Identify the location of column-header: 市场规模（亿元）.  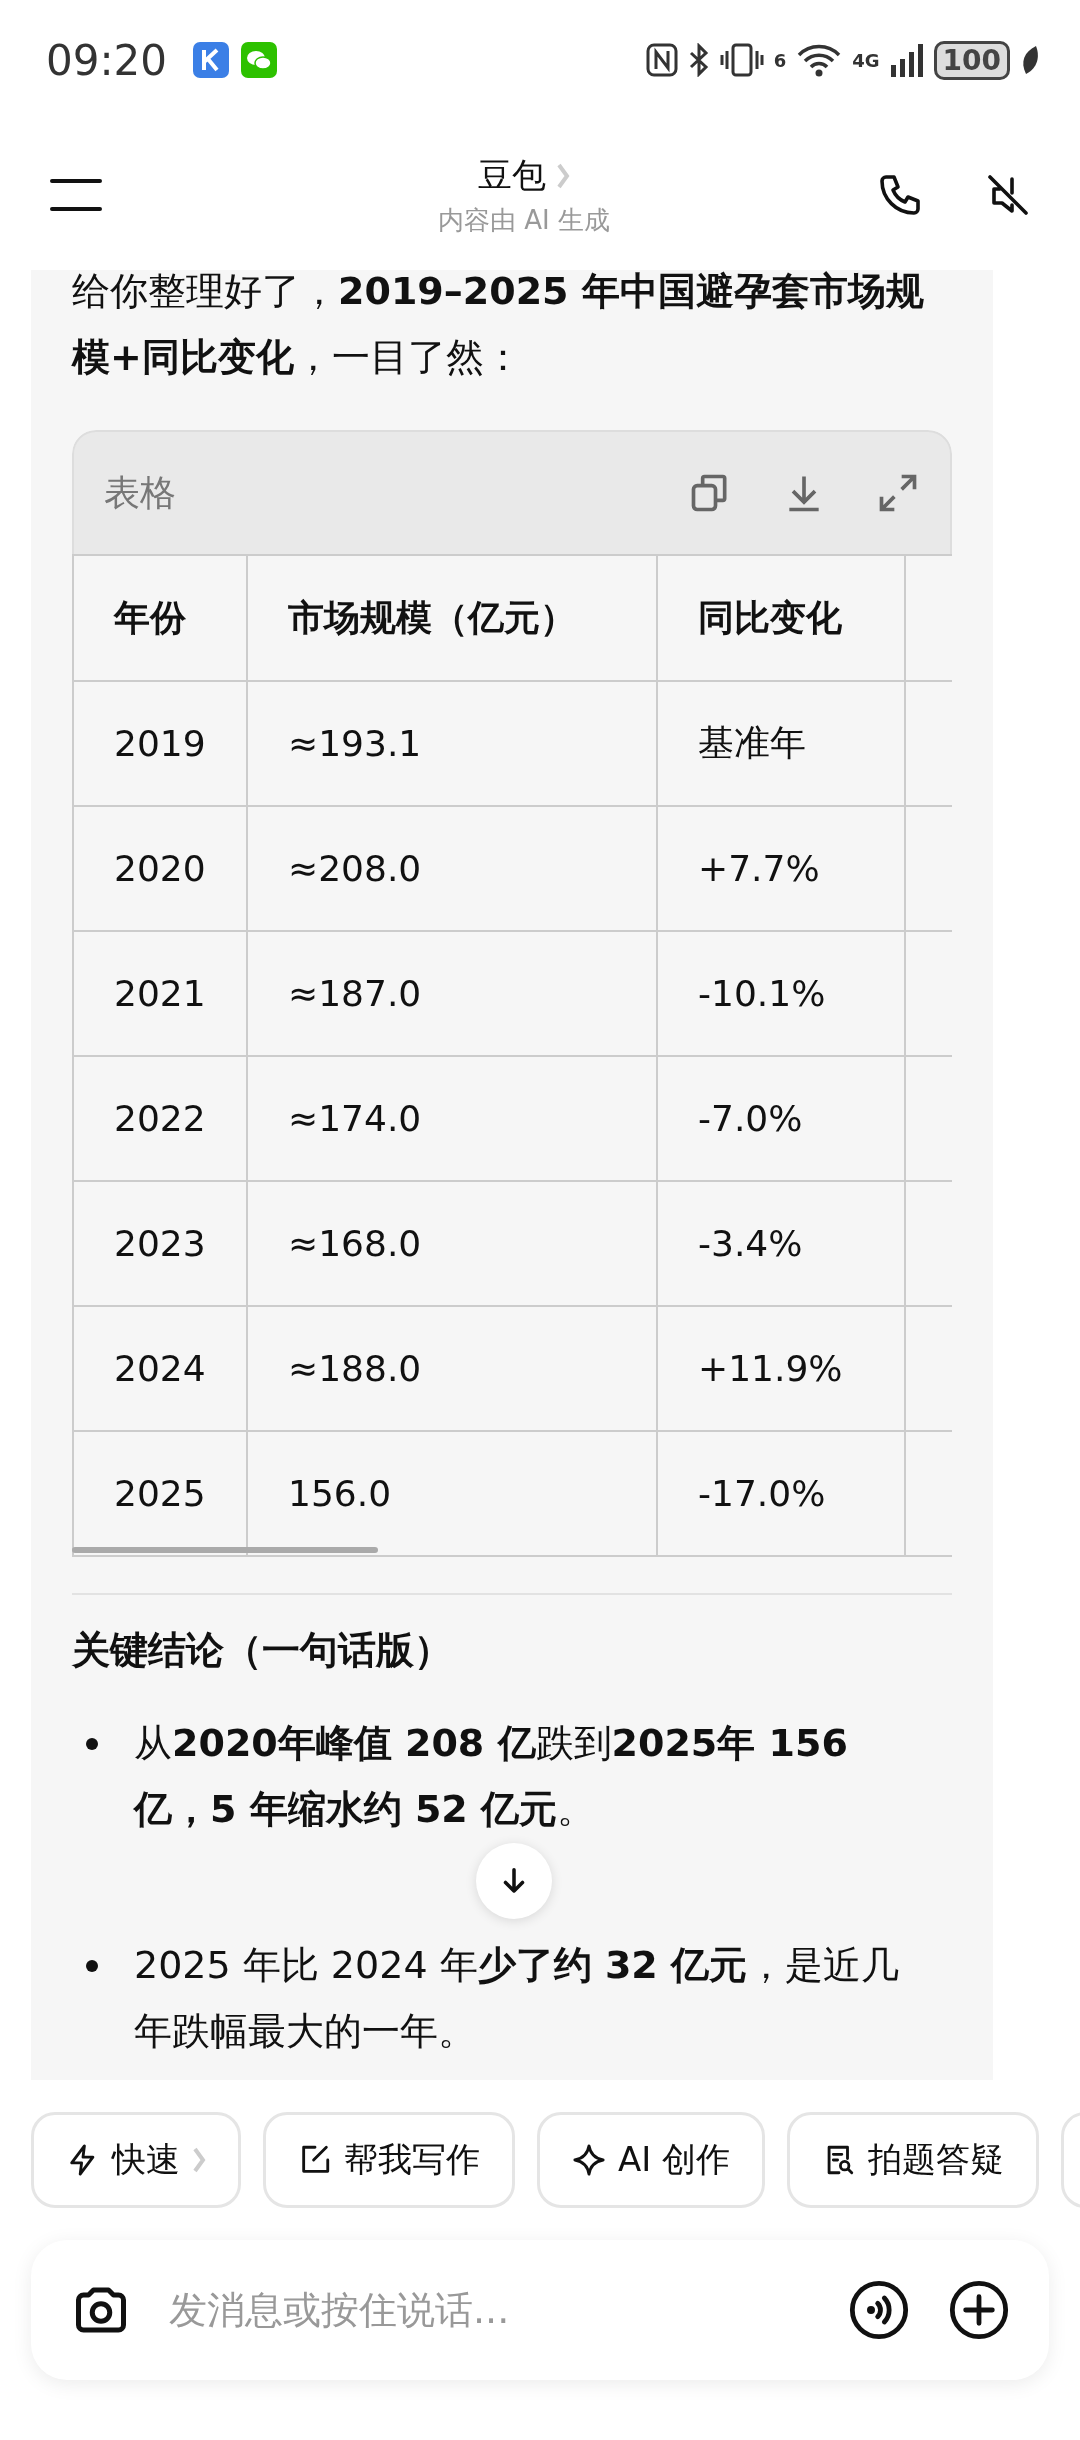
(452, 618).